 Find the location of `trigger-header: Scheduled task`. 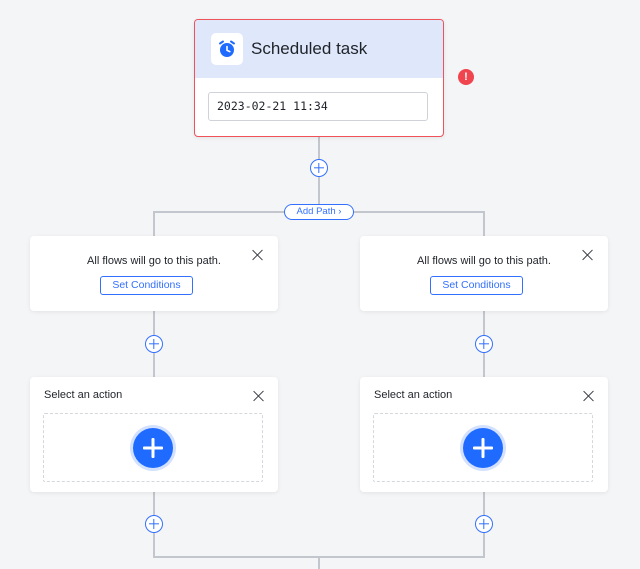

trigger-header: Scheduled task is located at coordinates (319, 49).